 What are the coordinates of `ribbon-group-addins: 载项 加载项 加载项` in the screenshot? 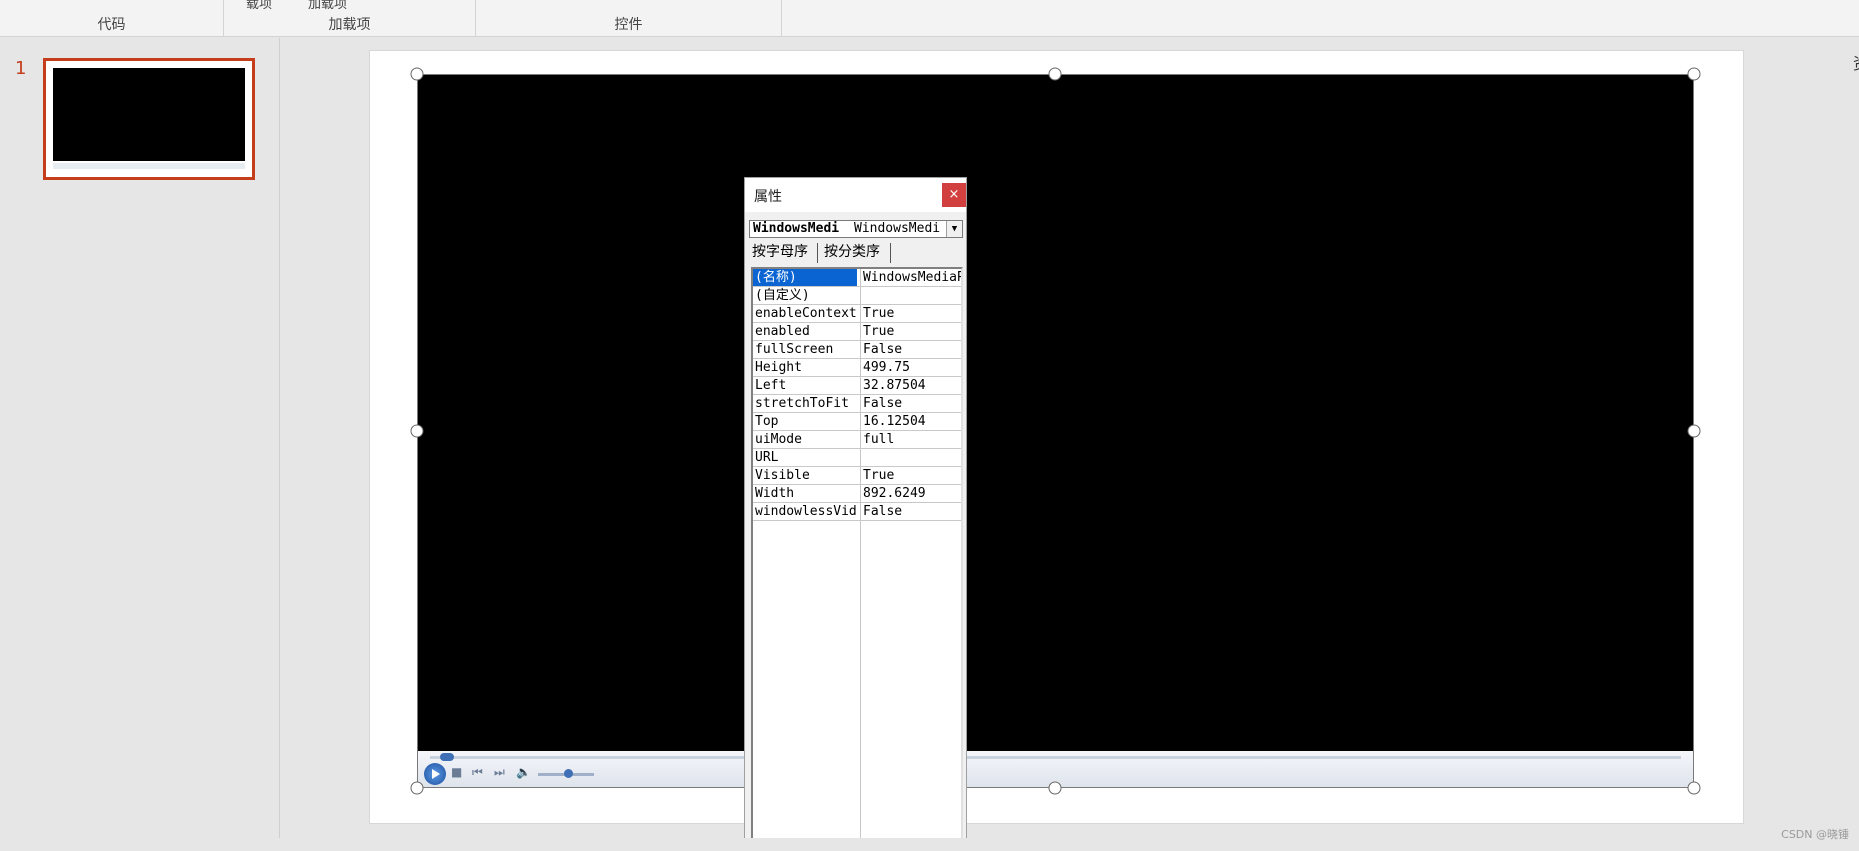 It's located at (350, 18).